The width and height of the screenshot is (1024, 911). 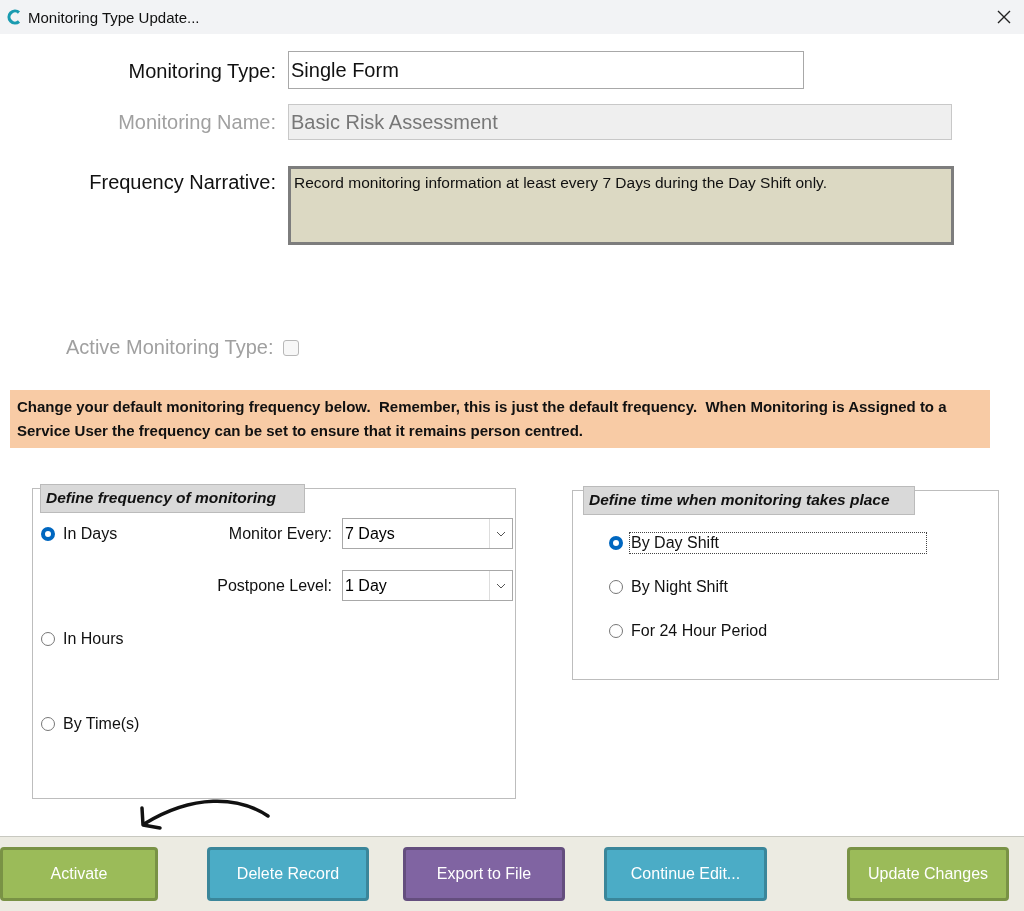 What do you see at coordinates (749, 500) in the screenshot?
I see `group-title: Define time when monitoring takes place` at bounding box center [749, 500].